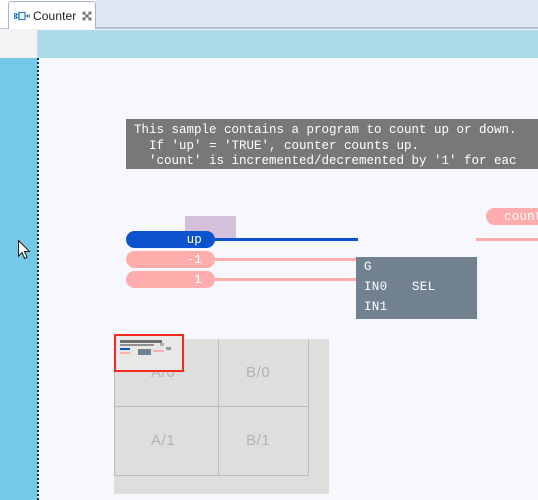  I want to click on grid-line-h1, so click(211, 406).